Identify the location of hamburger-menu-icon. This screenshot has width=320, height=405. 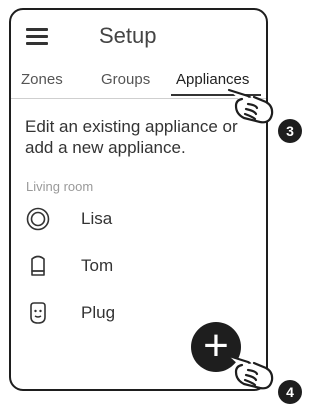
(38, 36).